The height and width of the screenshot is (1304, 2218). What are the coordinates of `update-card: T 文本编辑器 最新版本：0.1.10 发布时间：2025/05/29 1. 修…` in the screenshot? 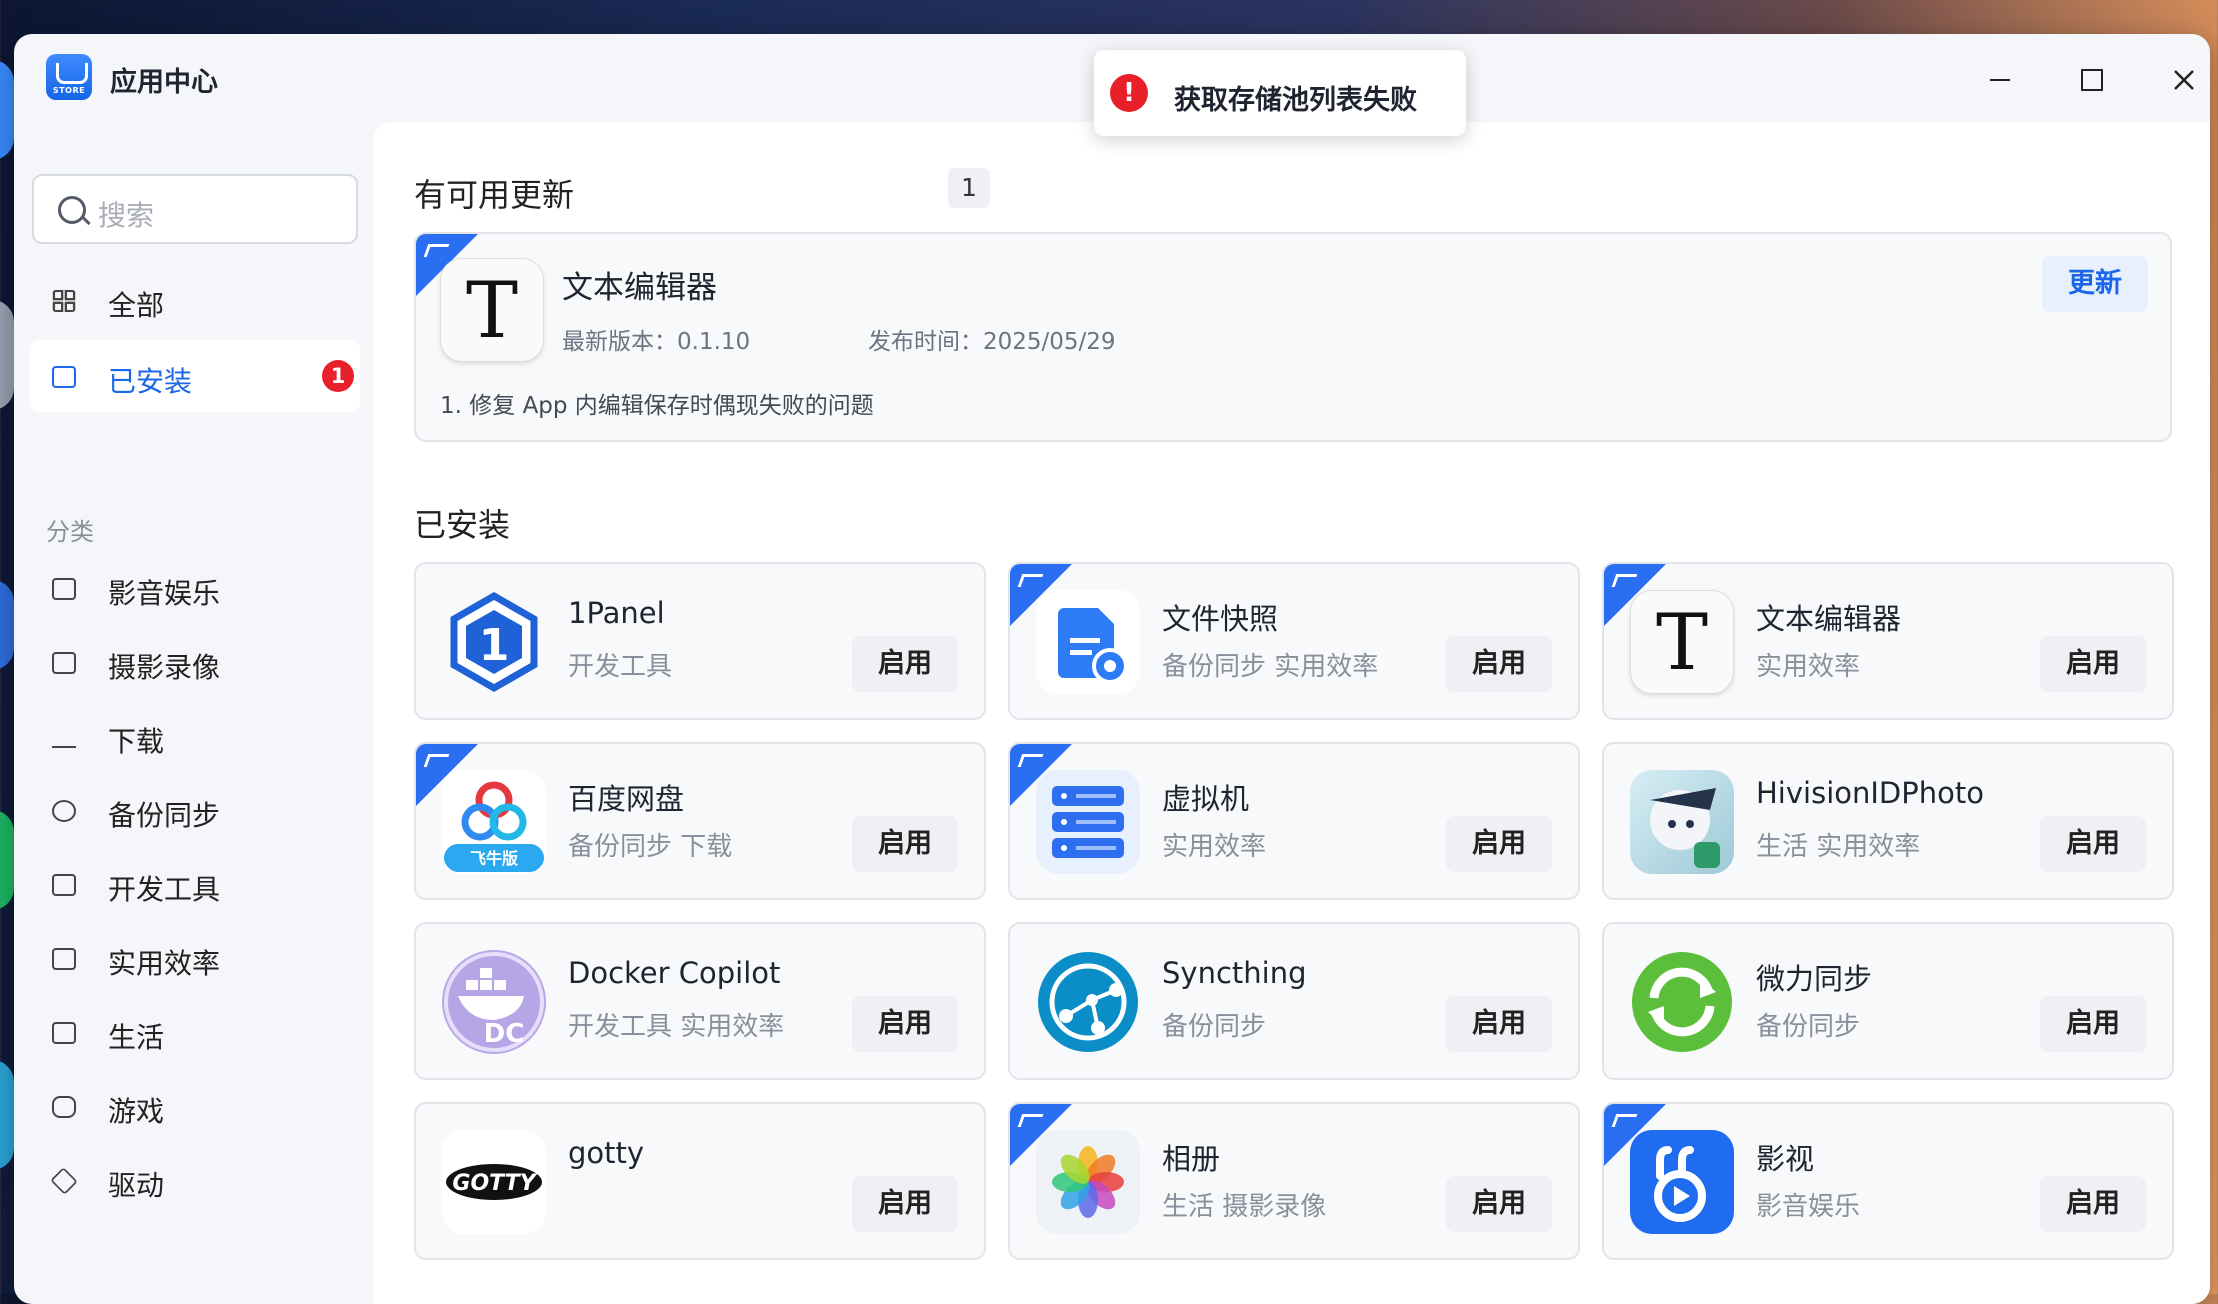 It's located at (1293, 337).